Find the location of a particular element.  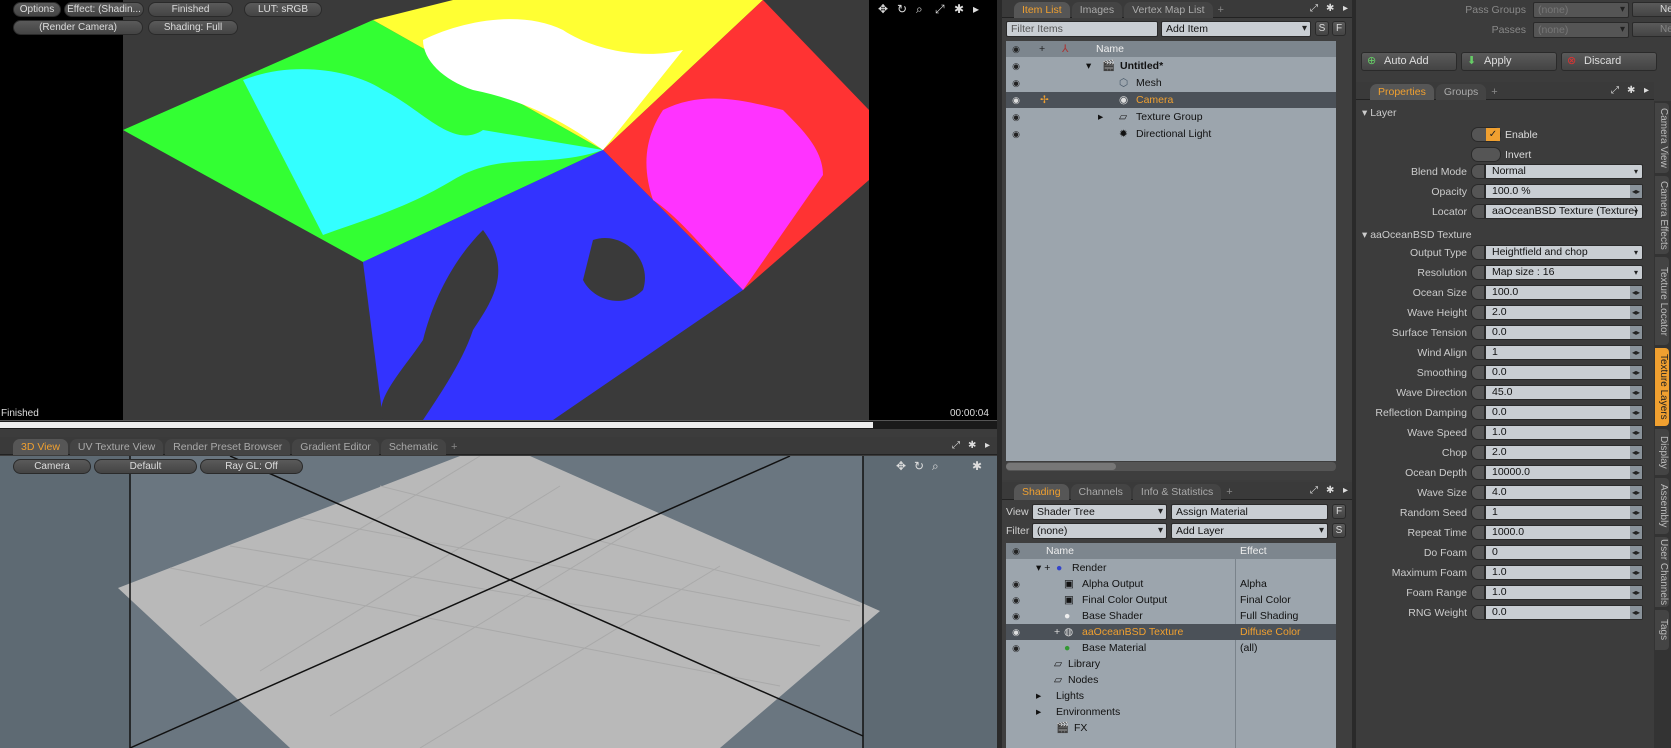

property-field: 1.0 ◂▸ is located at coordinates (1564, 592).